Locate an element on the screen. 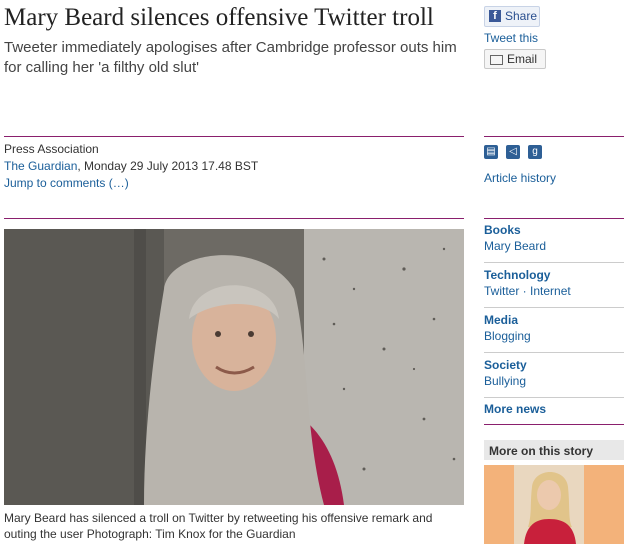 The height and width of the screenshot is (544, 631). email-button: Email is located at coordinates (515, 59).